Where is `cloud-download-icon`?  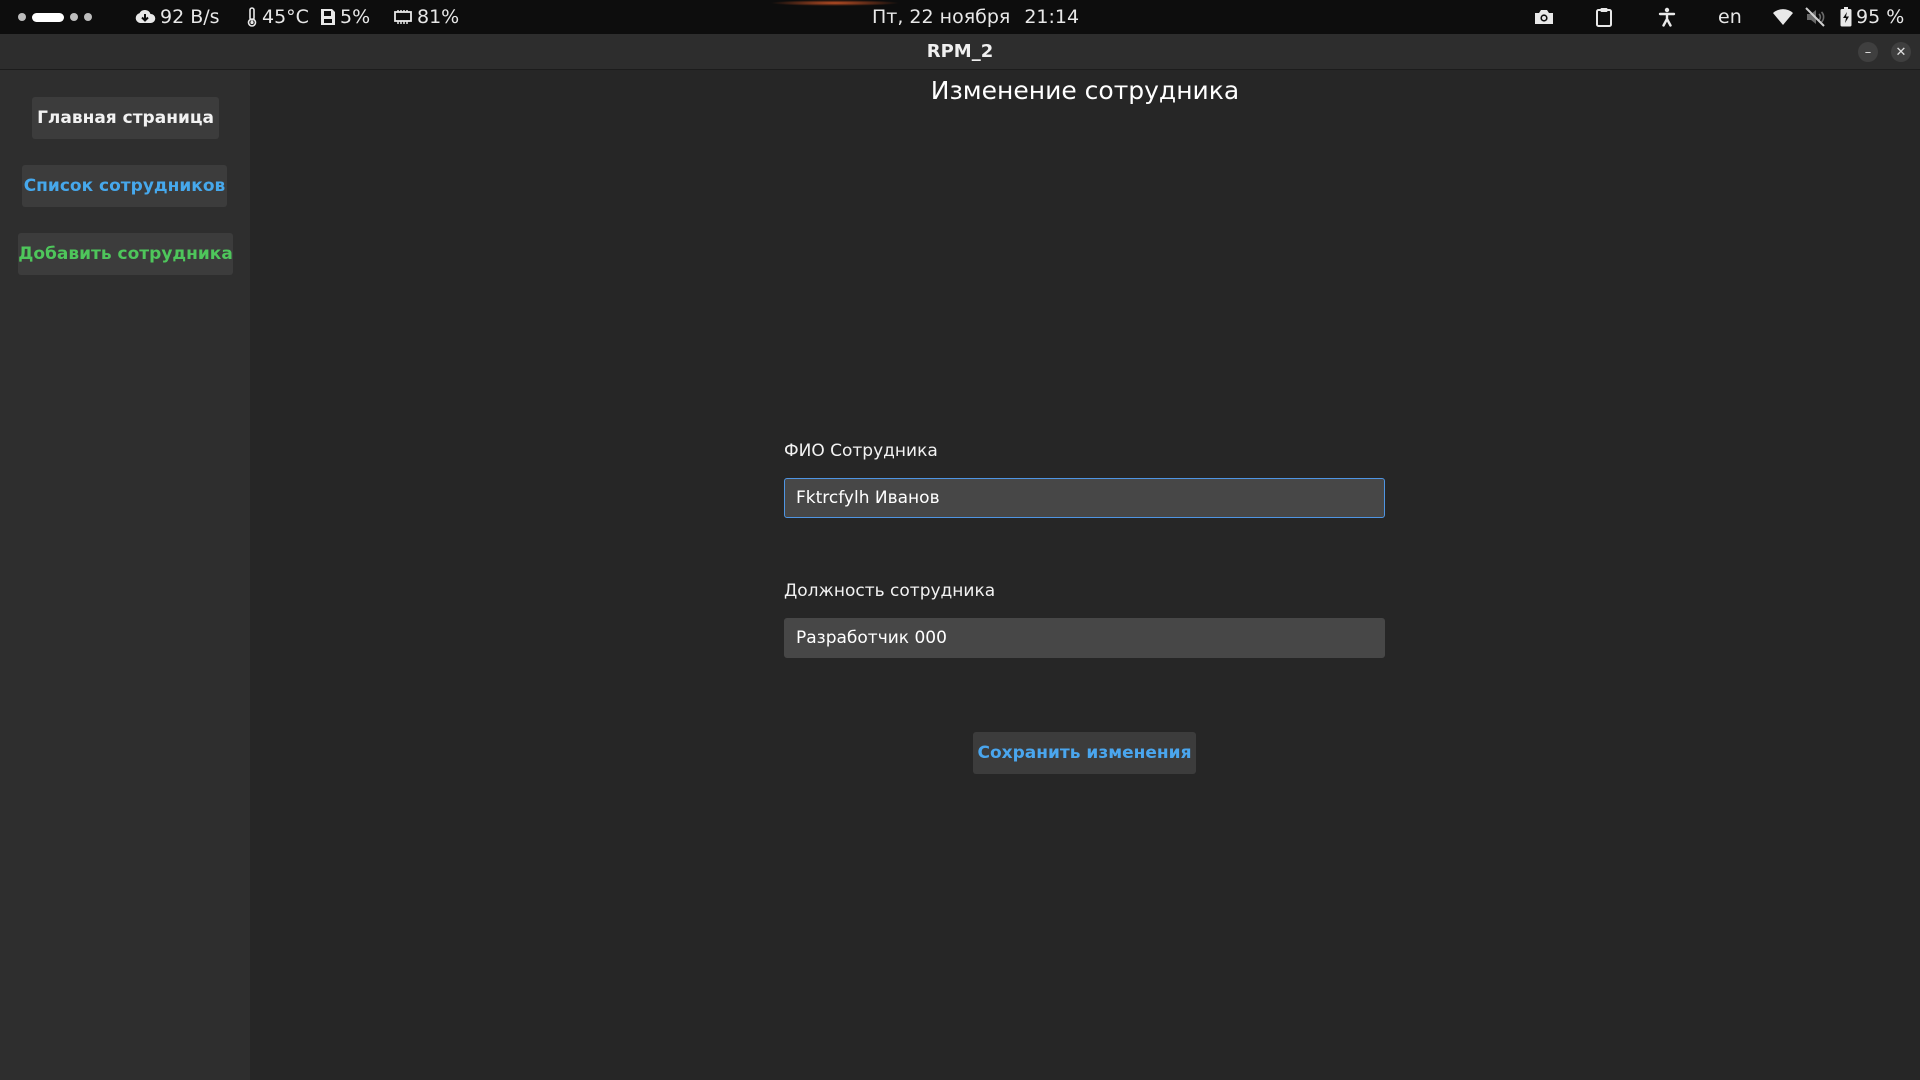
cloud-download-icon is located at coordinates (145, 17).